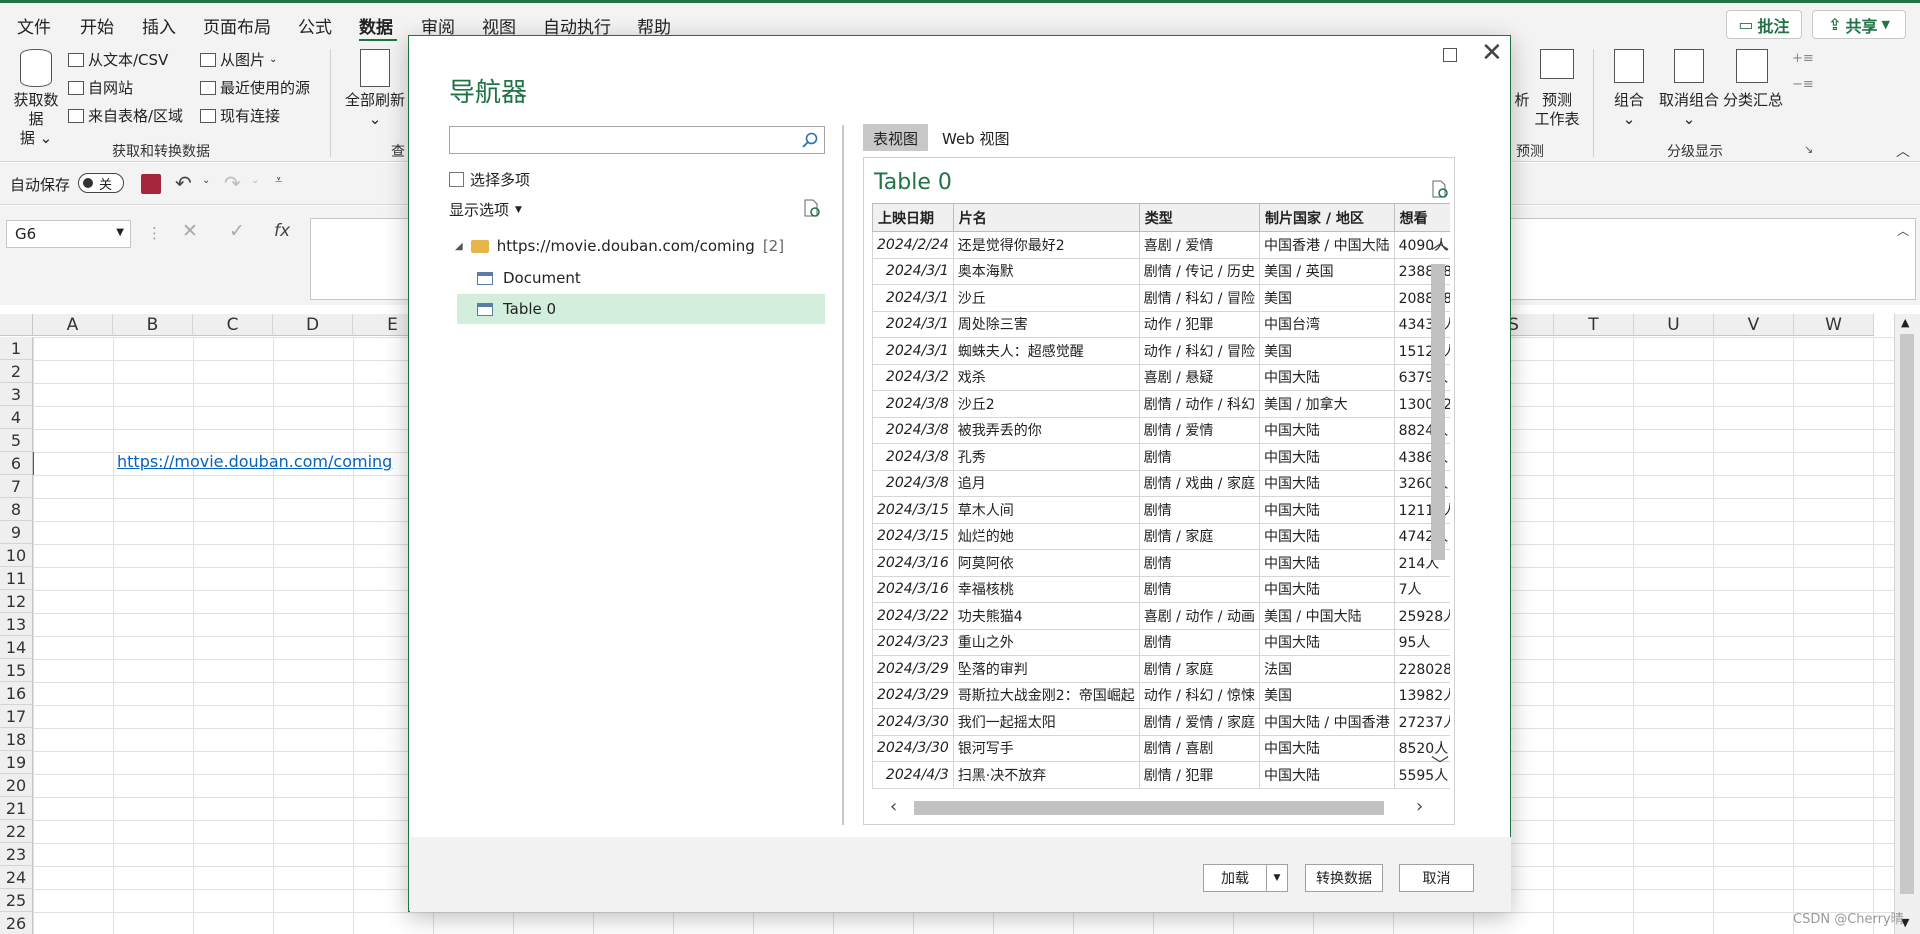 Image resolution: width=1920 pixels, height=934 pixels. Describe the element at coordinates (151, 184) in the screenshot. I see `save-icon` at that location.